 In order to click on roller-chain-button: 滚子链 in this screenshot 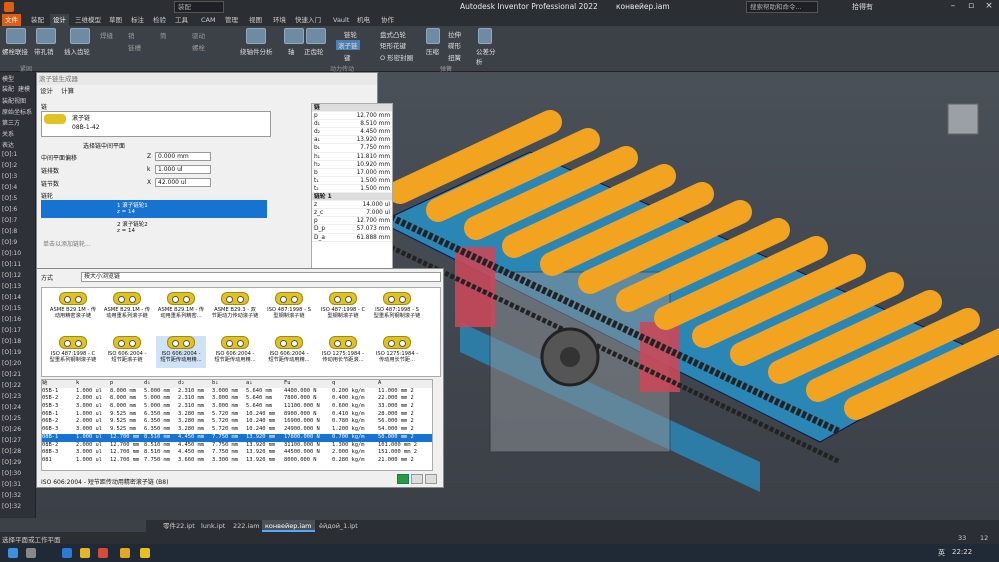, I will do `click(348, 45)`.